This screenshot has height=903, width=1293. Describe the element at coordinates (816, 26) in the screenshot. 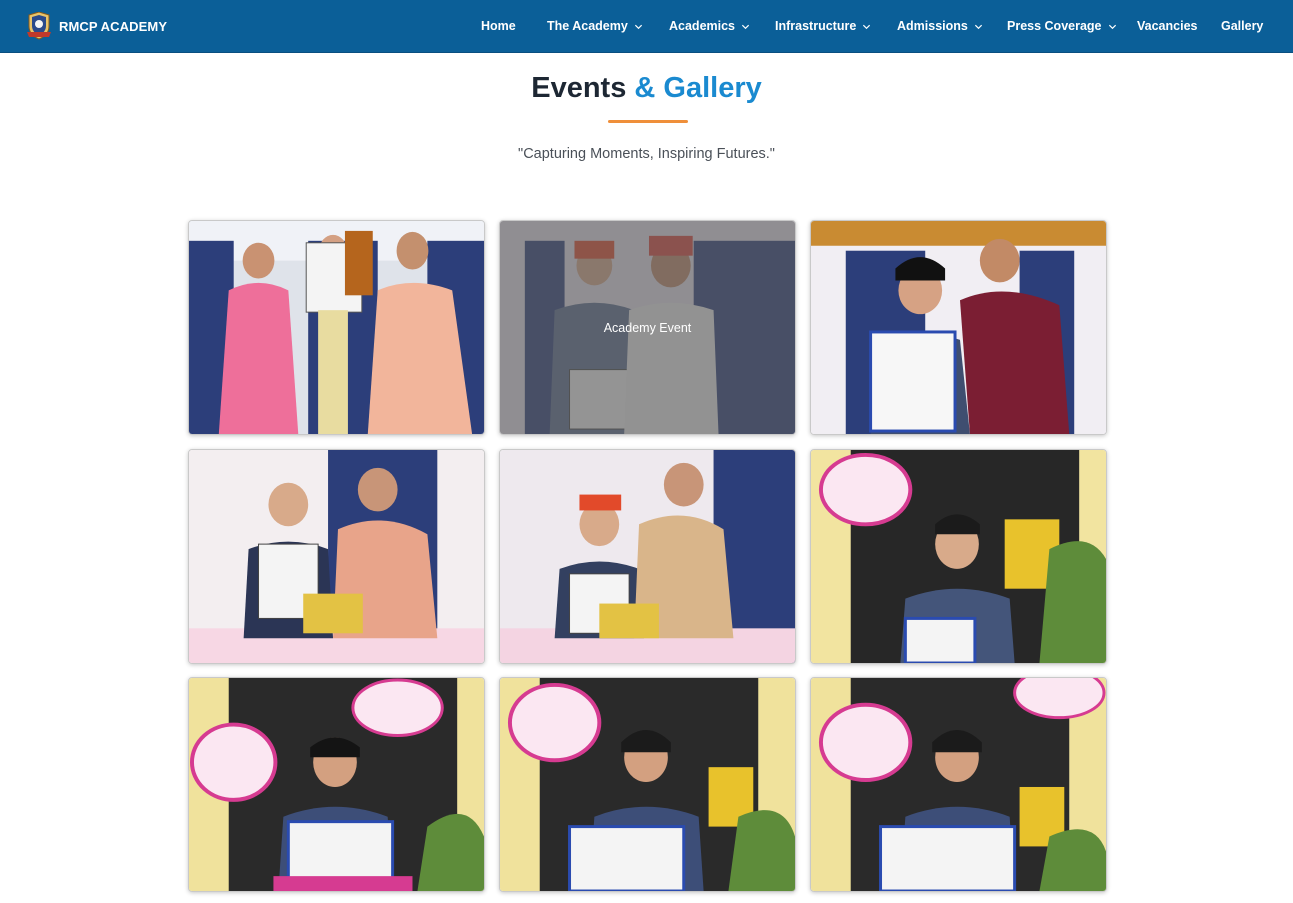

I see `nav-label: Infrastructure` at that location.